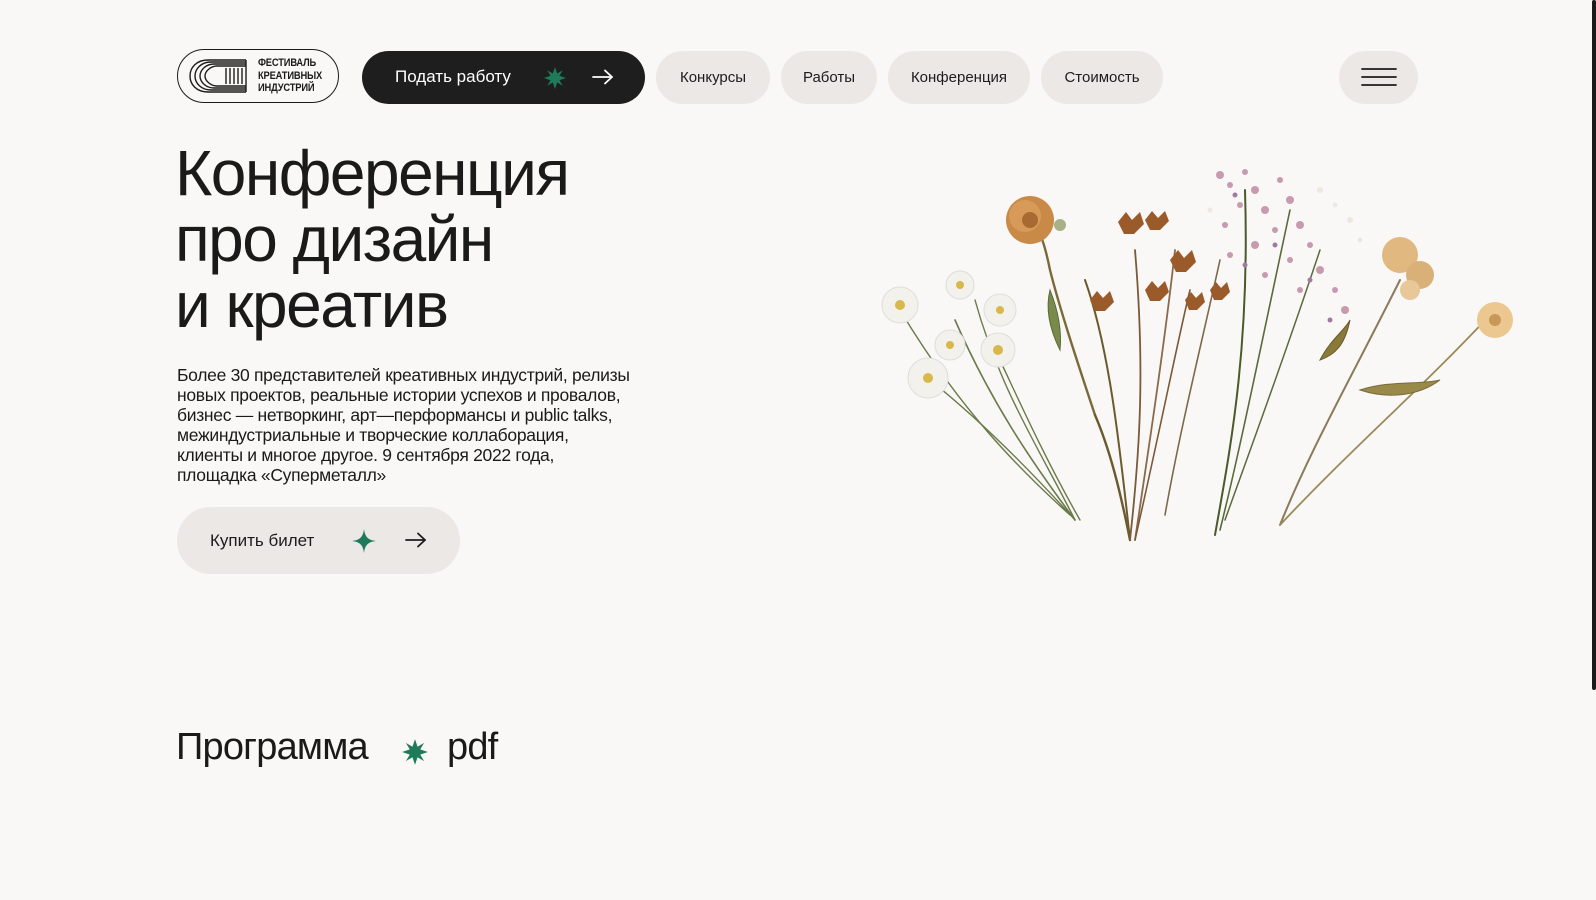  I want to click on nav-item-contests: Конкурсы, so click(713, 77).